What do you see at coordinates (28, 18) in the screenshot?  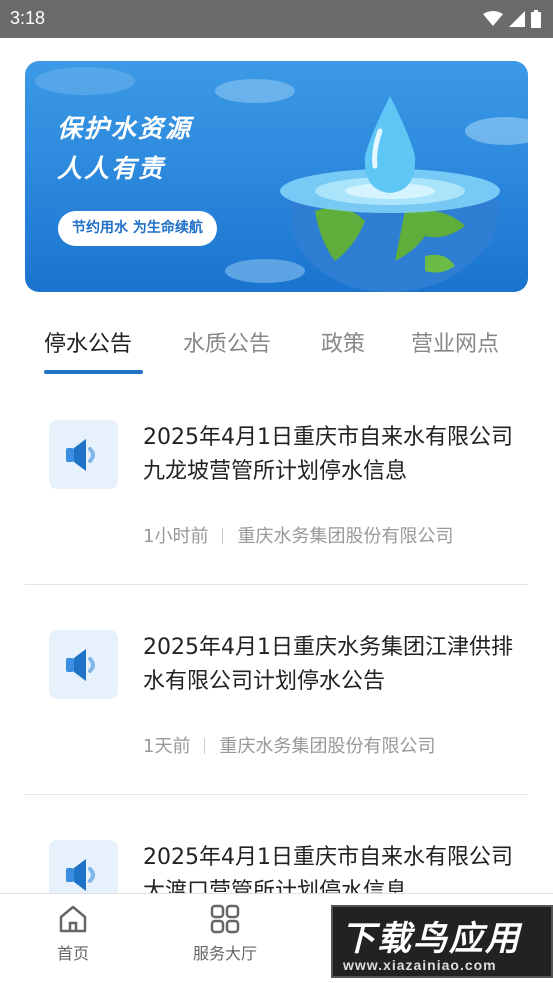 I see `status-time: 3:18` at bounding box center [28, 18].